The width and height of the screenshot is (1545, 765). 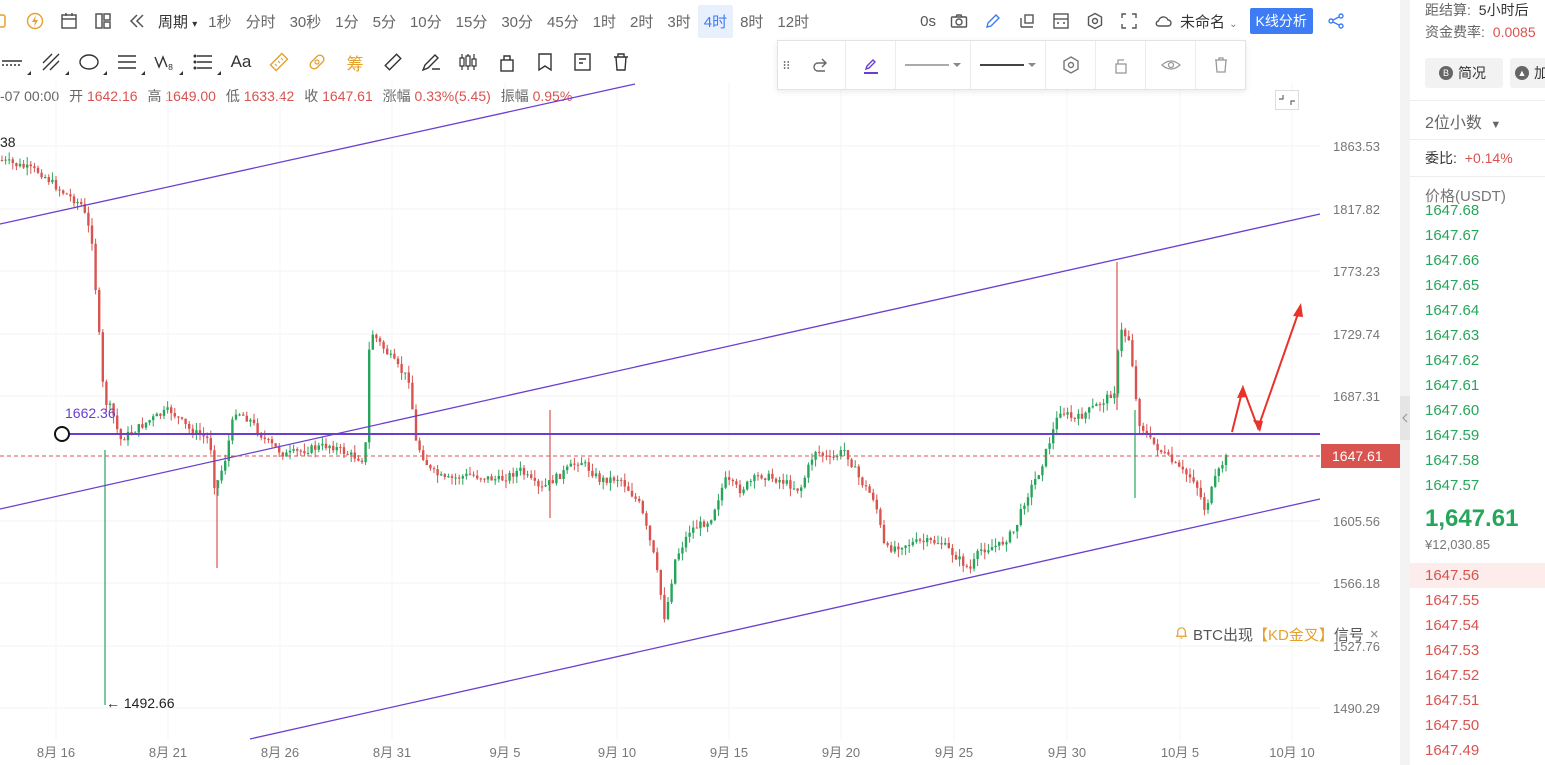 I want to click on bid-row: 1647.67, so click(x=1477, y=235).